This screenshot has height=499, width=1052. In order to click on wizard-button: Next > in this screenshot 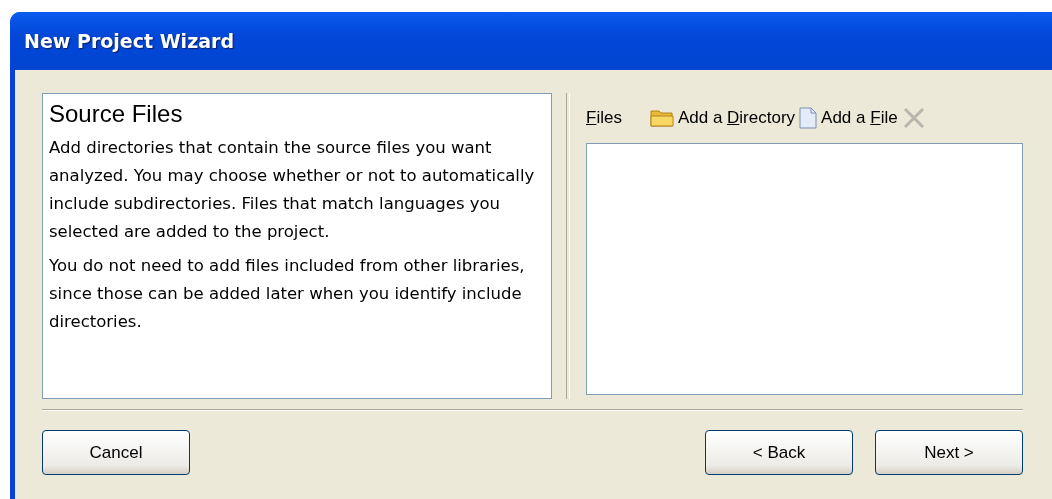, I will do `click(949, 452)`.